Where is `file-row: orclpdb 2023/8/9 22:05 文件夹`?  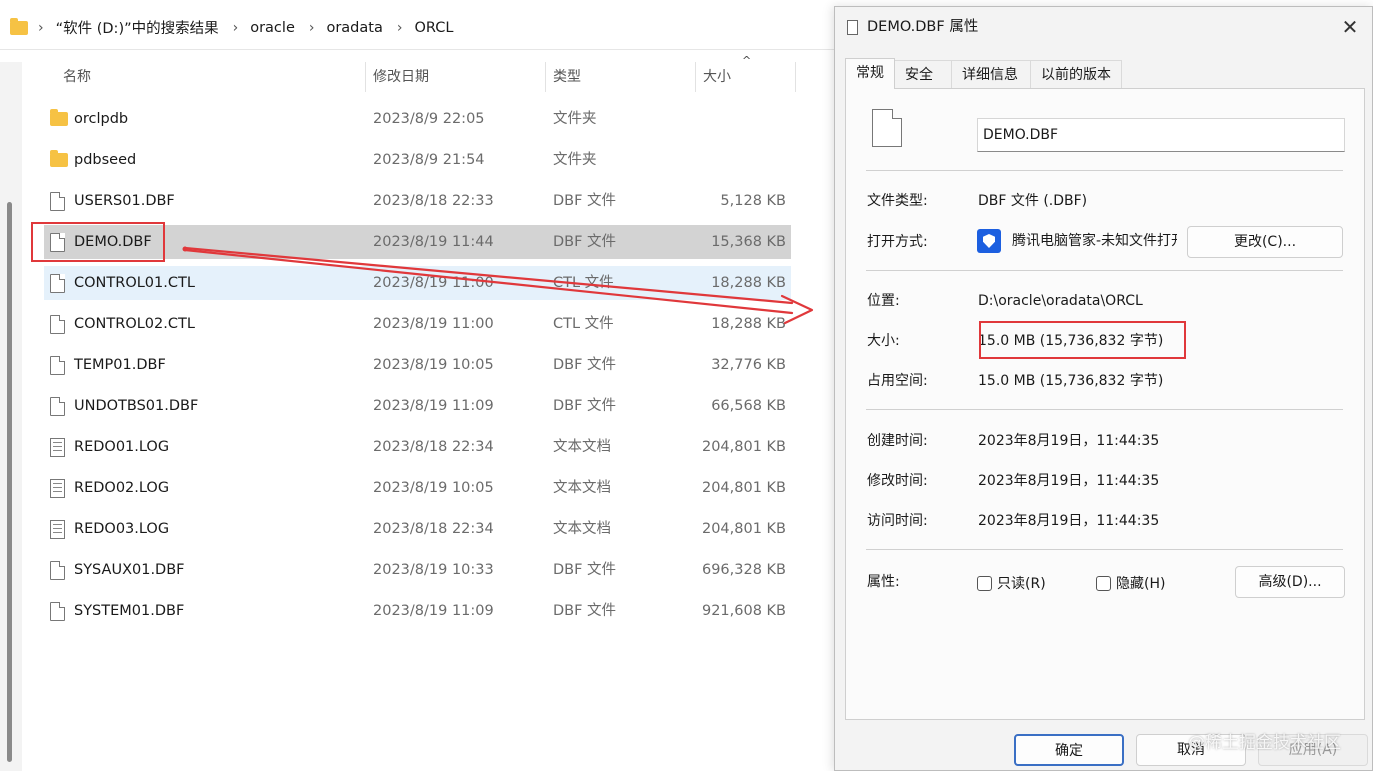 file-row: orclpdb 2023/8/9 22:05 文件夹 is located at coordinates (418, 119).